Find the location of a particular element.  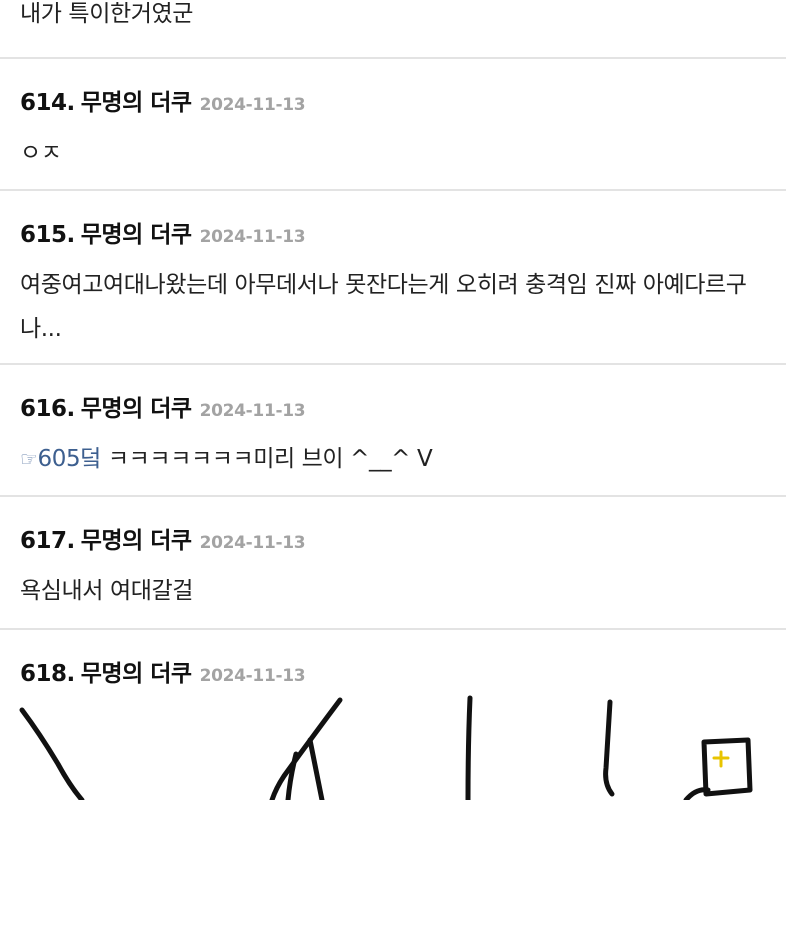

hand-drawn-image is located at coordinates (393, 747).